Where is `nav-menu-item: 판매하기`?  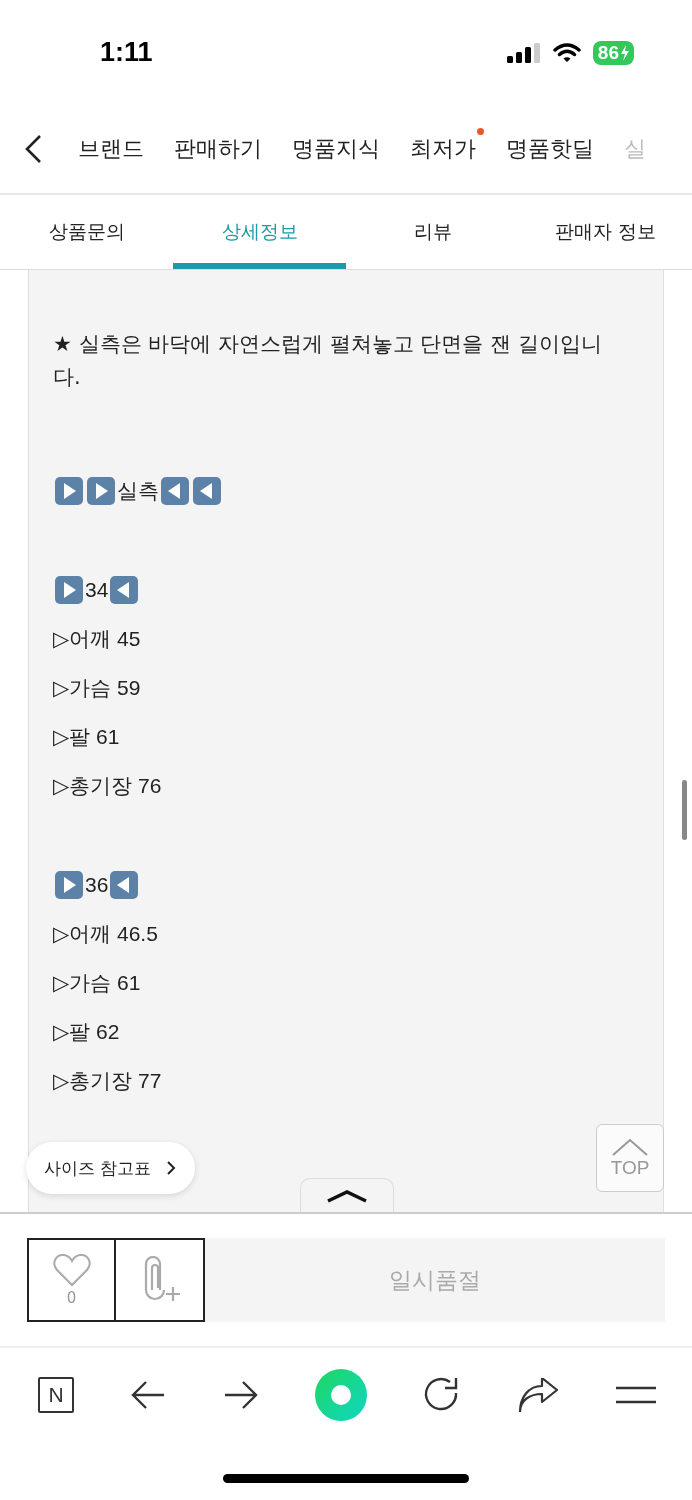
nav-menu-item: 판매하기 is located at coordinates (218, 149).